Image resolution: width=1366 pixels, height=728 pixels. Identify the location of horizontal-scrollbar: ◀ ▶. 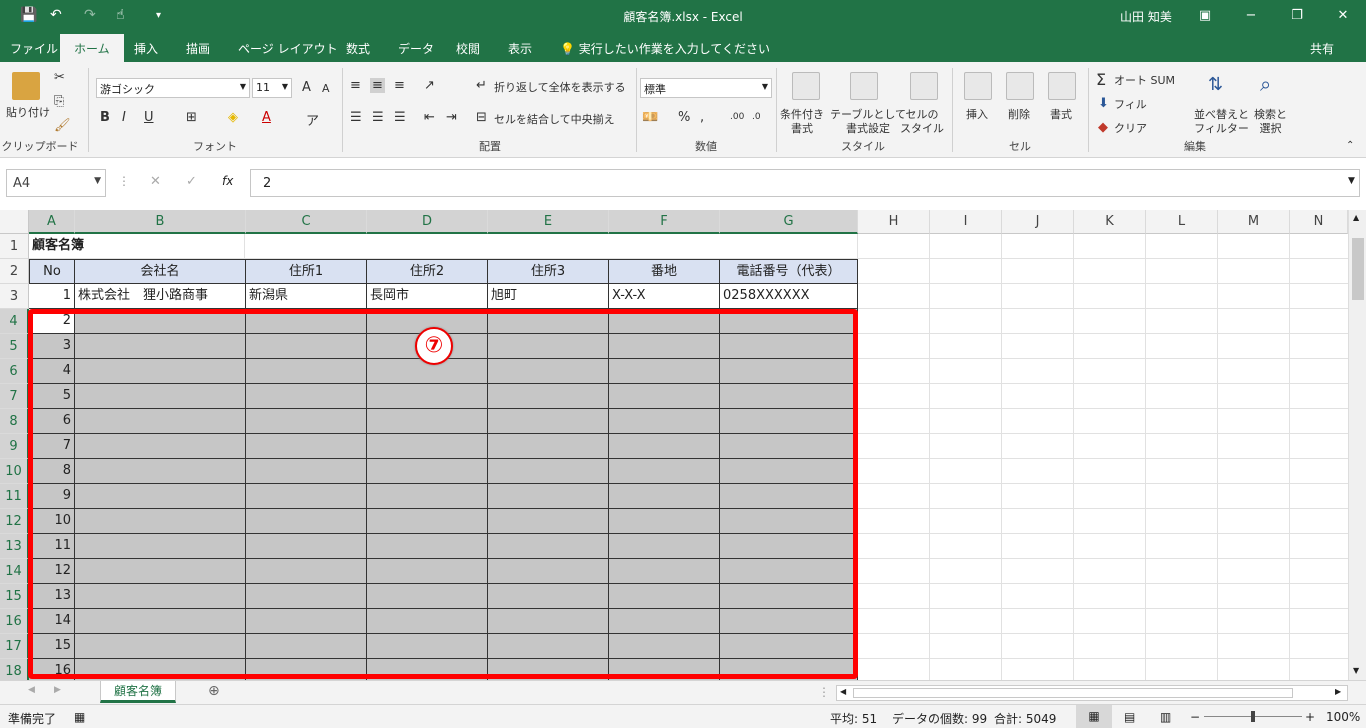
(1092, 693).